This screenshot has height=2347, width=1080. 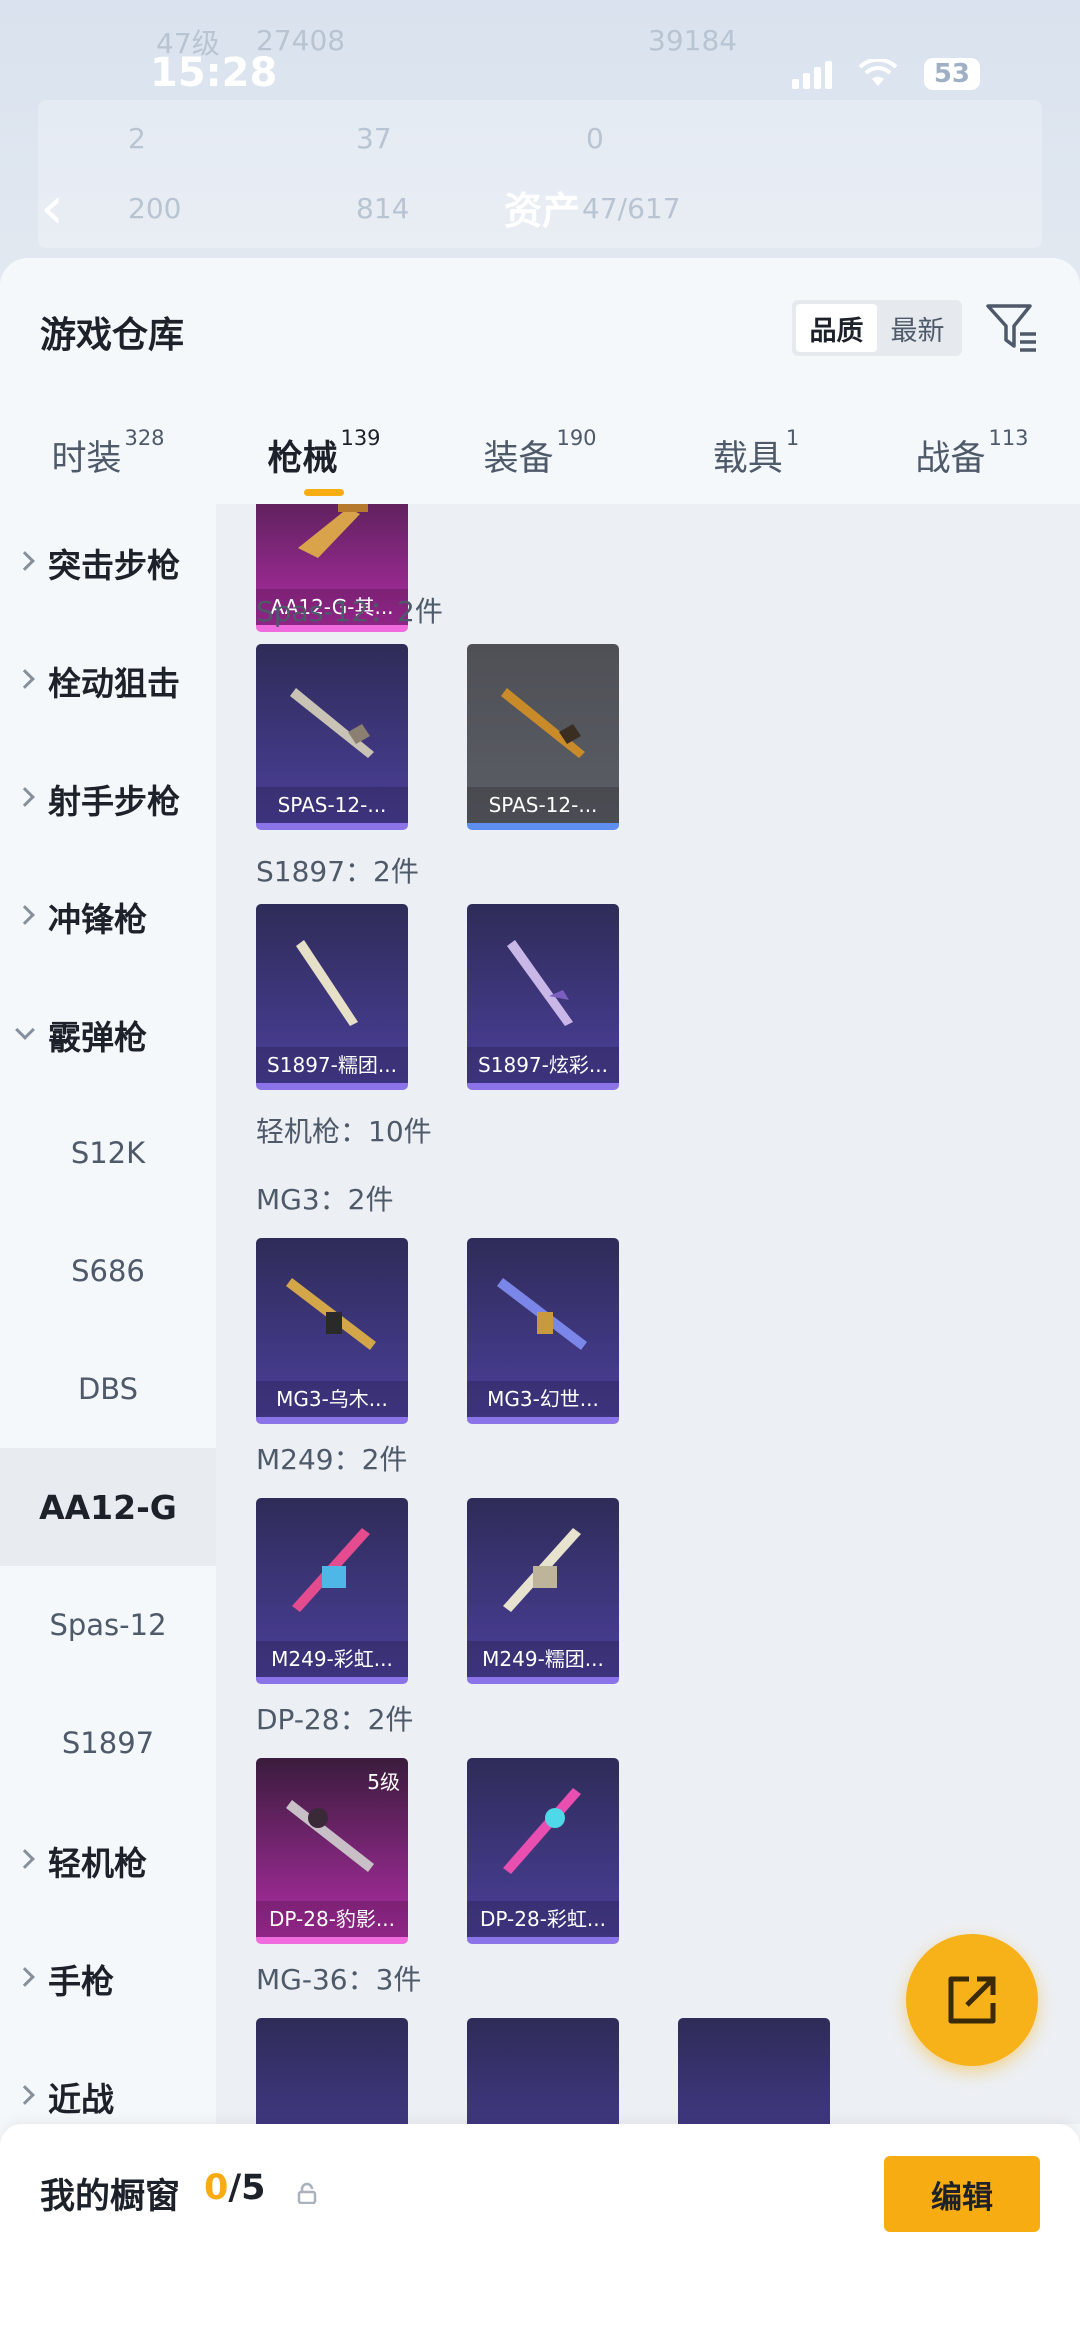 What do you see at coordinates (631, 208) in the screenshot?
I see `bg-assets-value: 47/617` at bounding box center [631, 208].